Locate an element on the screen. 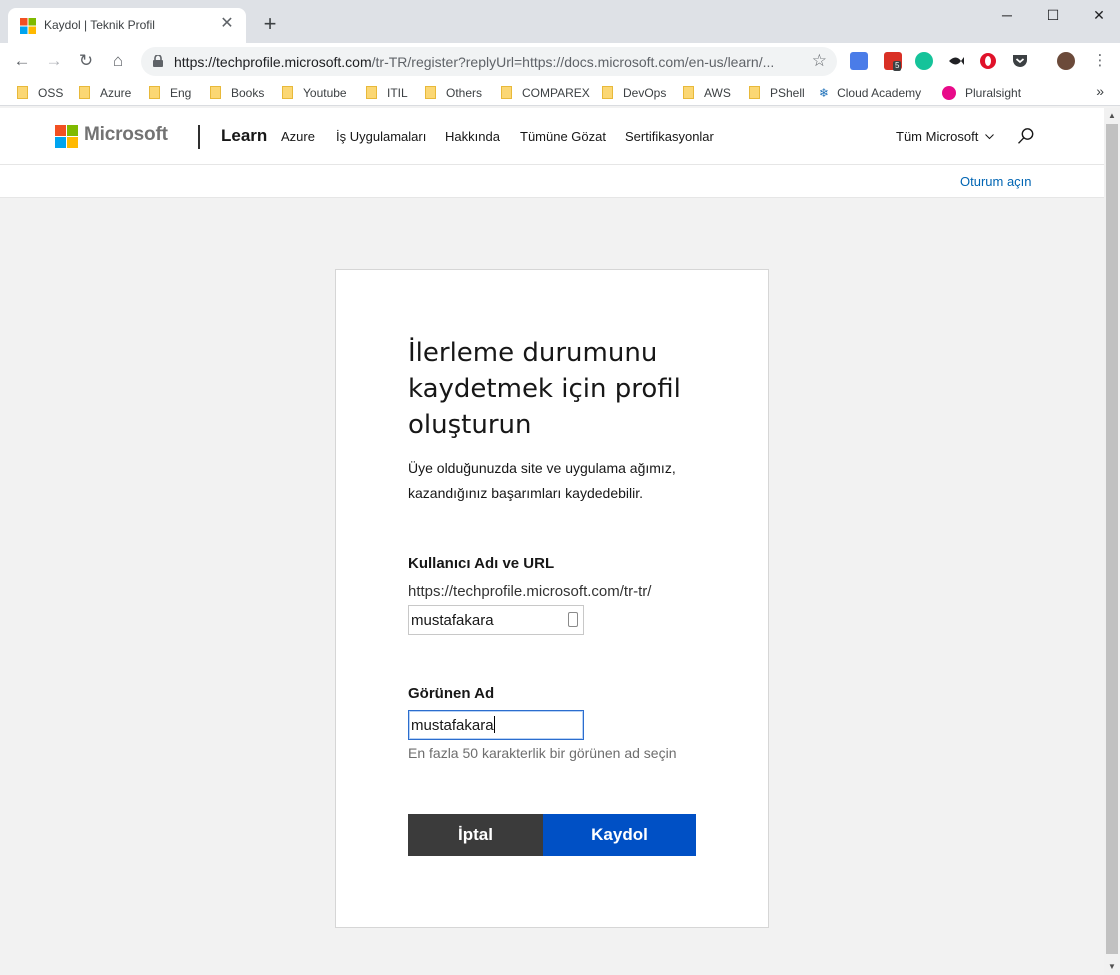 The width and height of the screenshot is (1120, 975). microsoft-logo-icon is located at coordinates (66, 136).